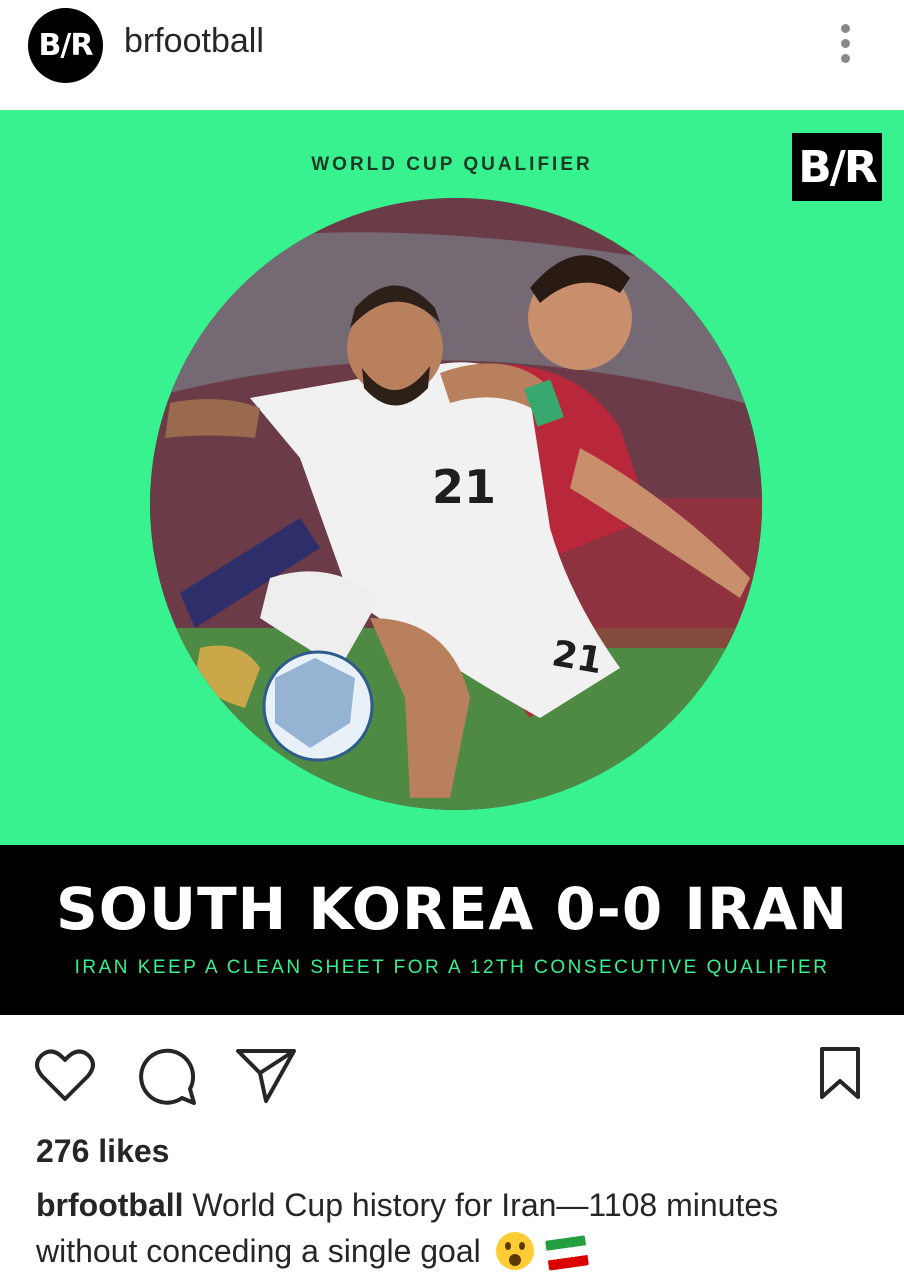 This screenshot has width=904, height=1280. Describe the element at coordinates (452, 55) in the screenshot. I see `post-header: B/R brfootball` at that location.